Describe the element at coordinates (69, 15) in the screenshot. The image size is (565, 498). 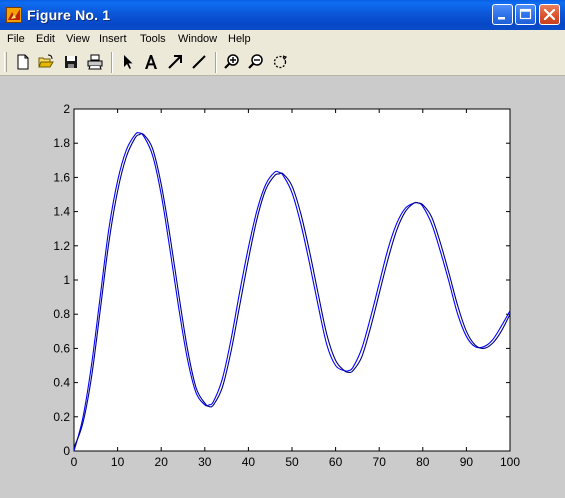
I see `window-title: Figure No. 1` at that location.